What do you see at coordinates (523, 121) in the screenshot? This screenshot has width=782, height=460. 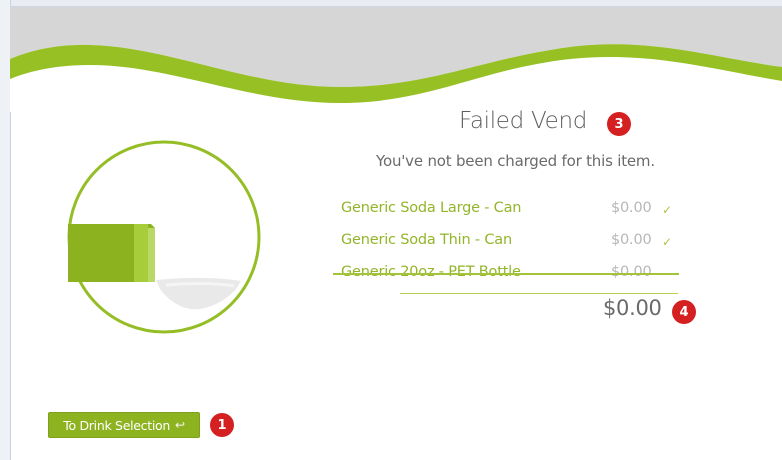 I see `page-title: Failed Vend` at bounding box center [523, 121].